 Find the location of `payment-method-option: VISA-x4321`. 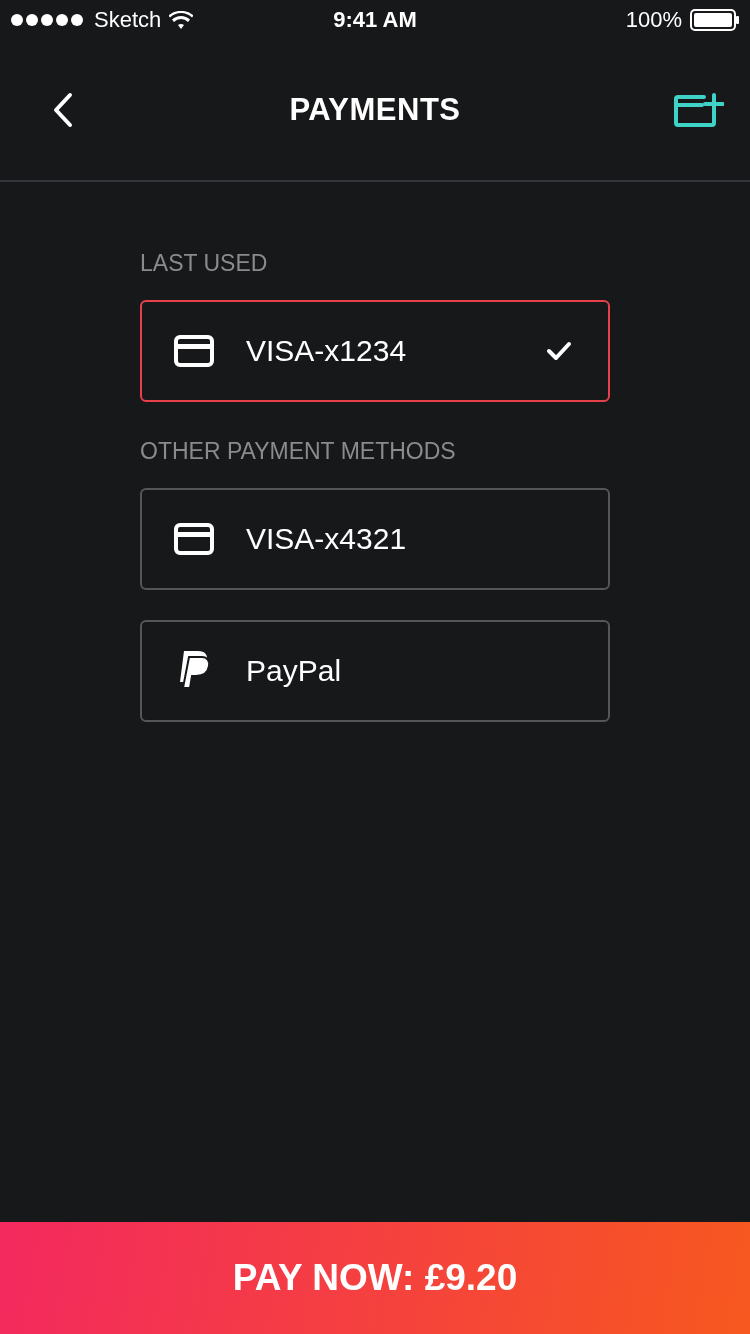

payment-method-option: VISA-x4321 is located at coordinates (375, 539).